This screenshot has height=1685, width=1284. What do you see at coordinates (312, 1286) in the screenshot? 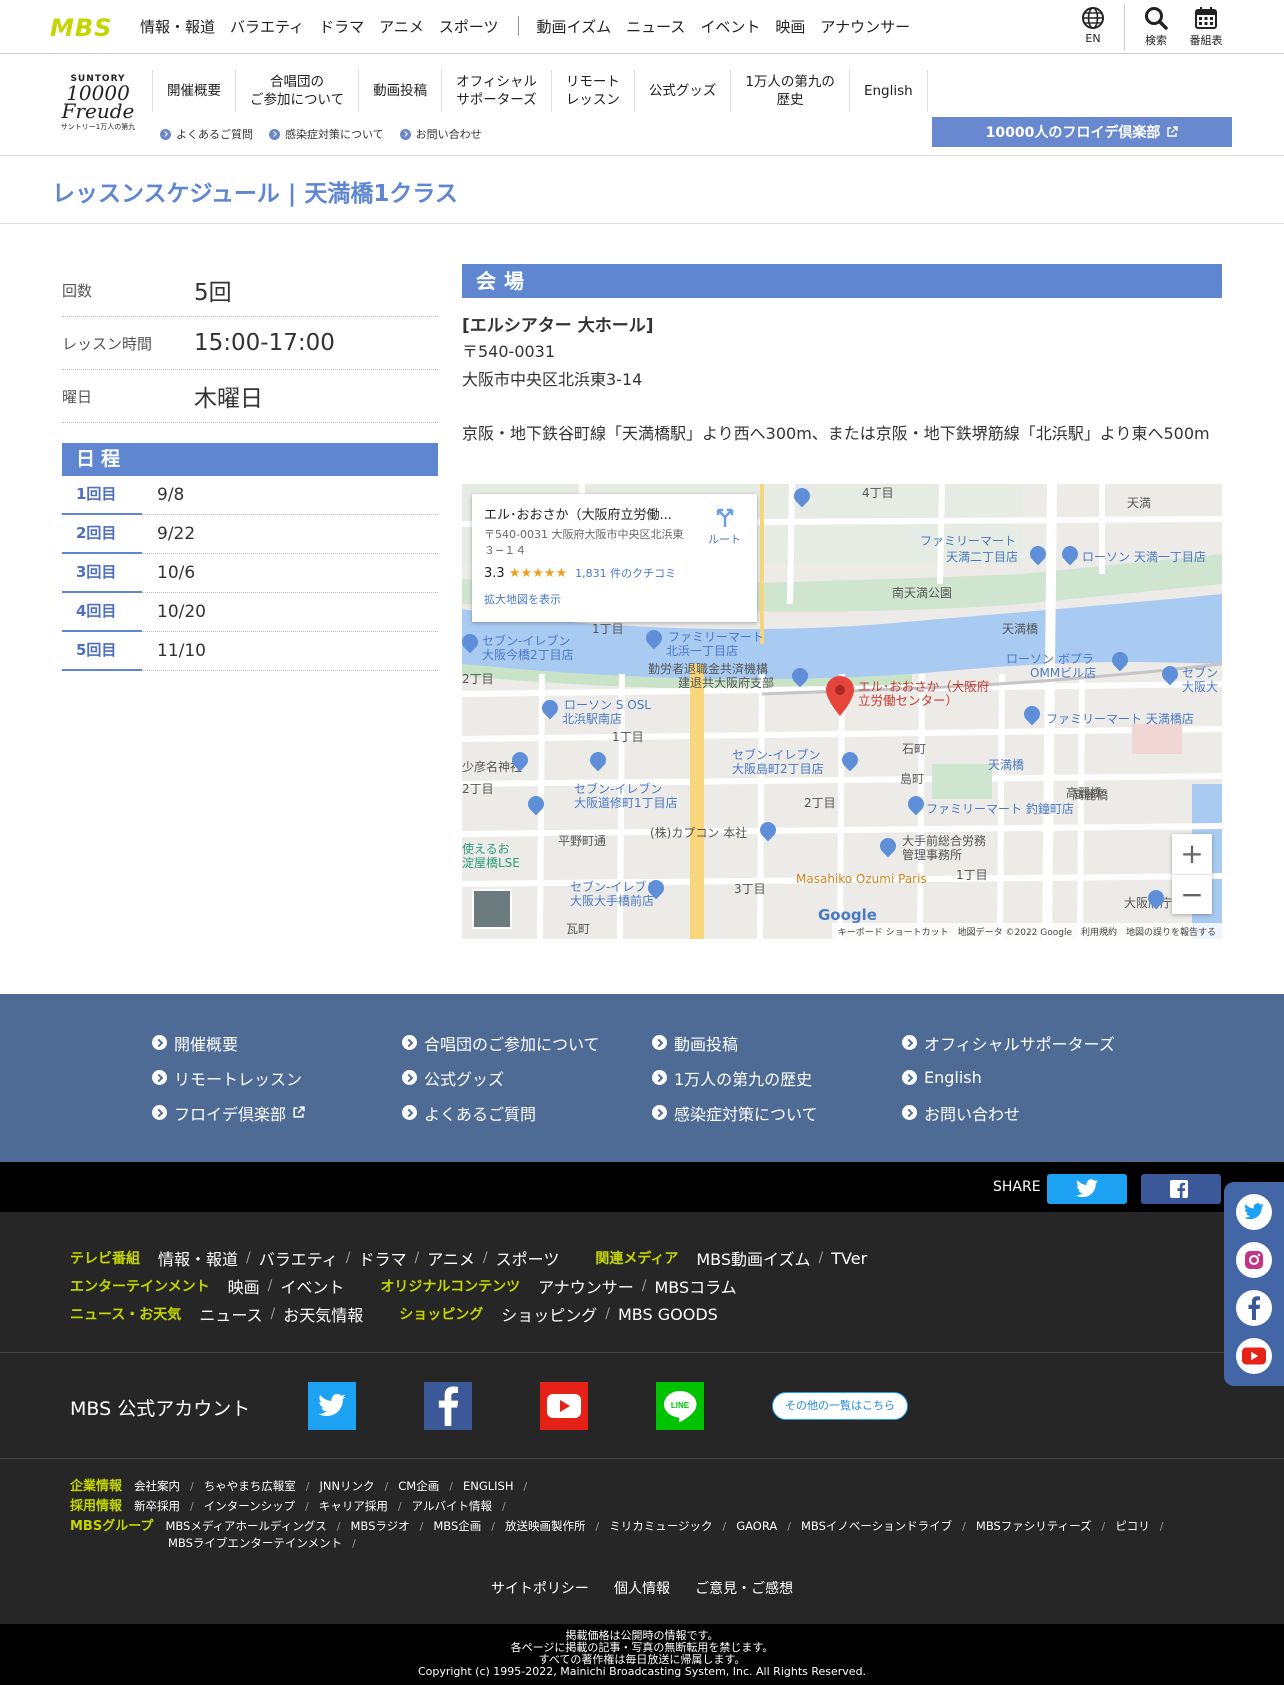
I see `footer-cat-link: イベント` at bounding box center [312, 1286].